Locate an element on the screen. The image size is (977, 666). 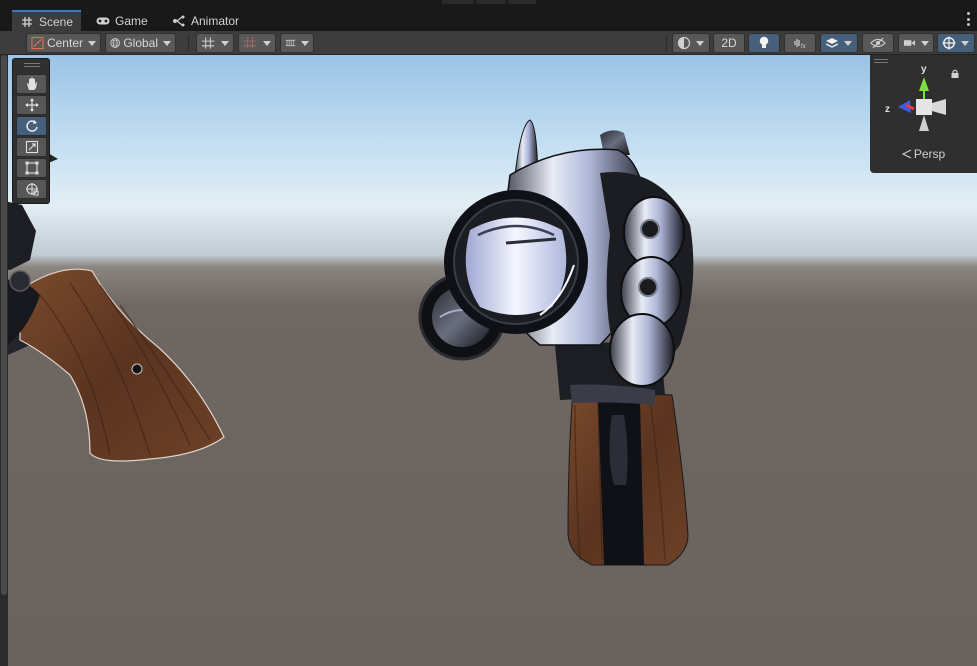
2d-toggle: 2D is located at coordinates (729, 43).